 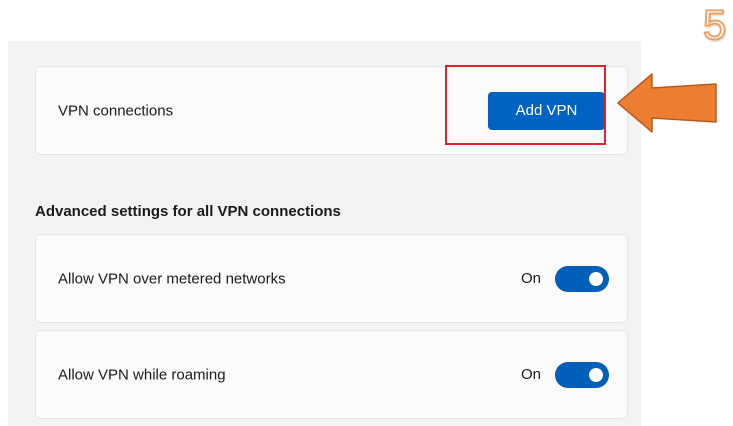 What do you see at coordinates (582, 374) in the screenshot?
I see `roaming-toggle` at bounding box center [582, 374].